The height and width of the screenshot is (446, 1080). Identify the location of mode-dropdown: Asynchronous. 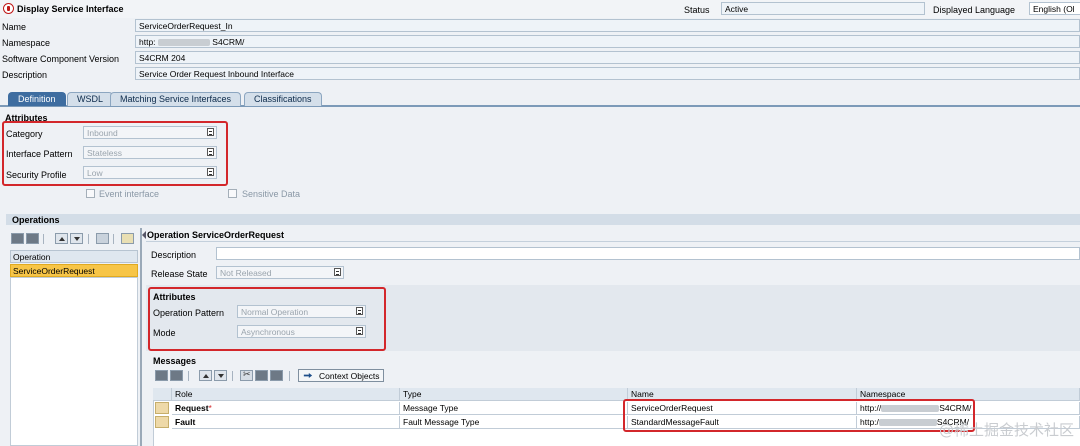
(301, 331).